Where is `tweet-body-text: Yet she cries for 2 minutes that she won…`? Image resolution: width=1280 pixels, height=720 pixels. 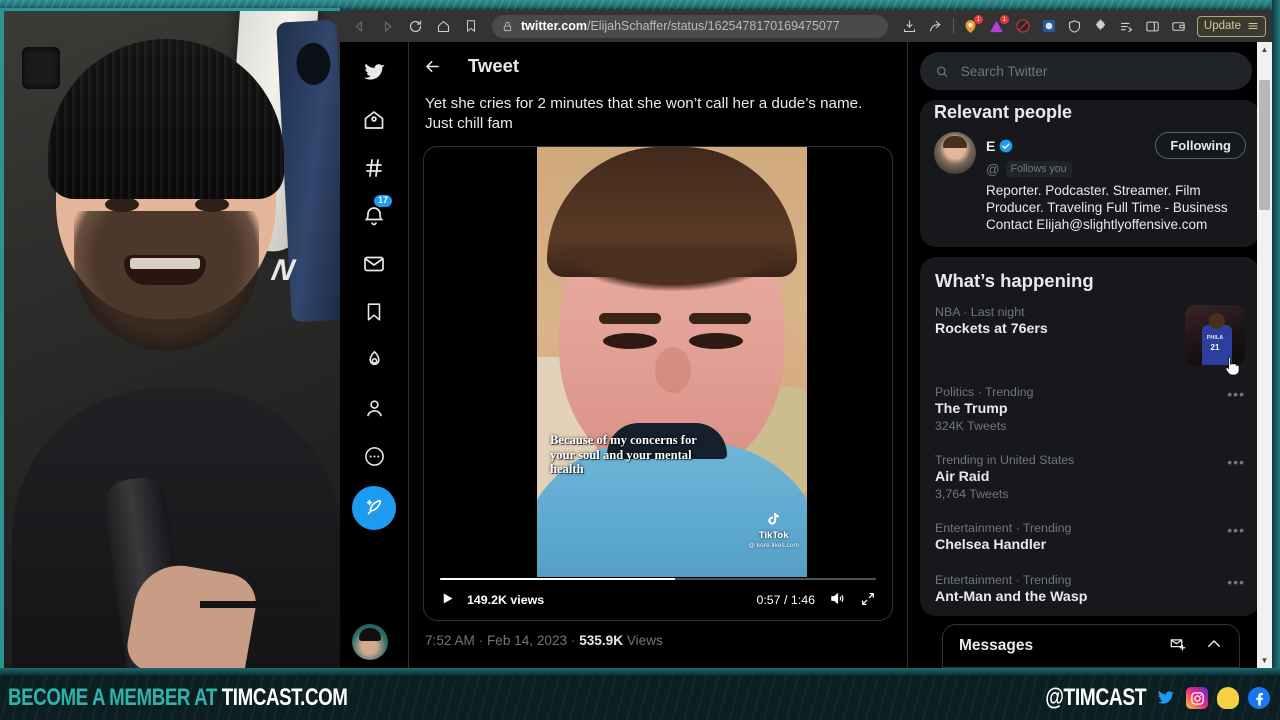
tweet-body-text: Yet she cries for 2 minutes that she won… is located at coordinates (644, 113).